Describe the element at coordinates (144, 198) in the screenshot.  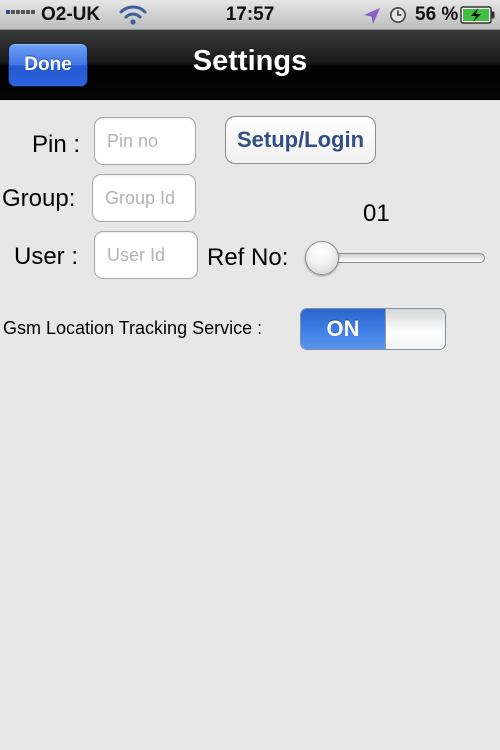
I see `group-input` at that location.